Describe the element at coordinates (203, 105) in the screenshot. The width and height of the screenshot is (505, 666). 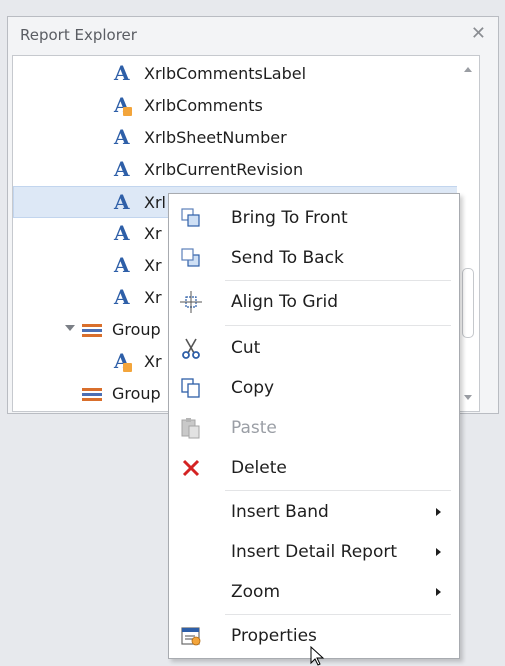
I see `tree-item-label: XrlbComments` at that location.